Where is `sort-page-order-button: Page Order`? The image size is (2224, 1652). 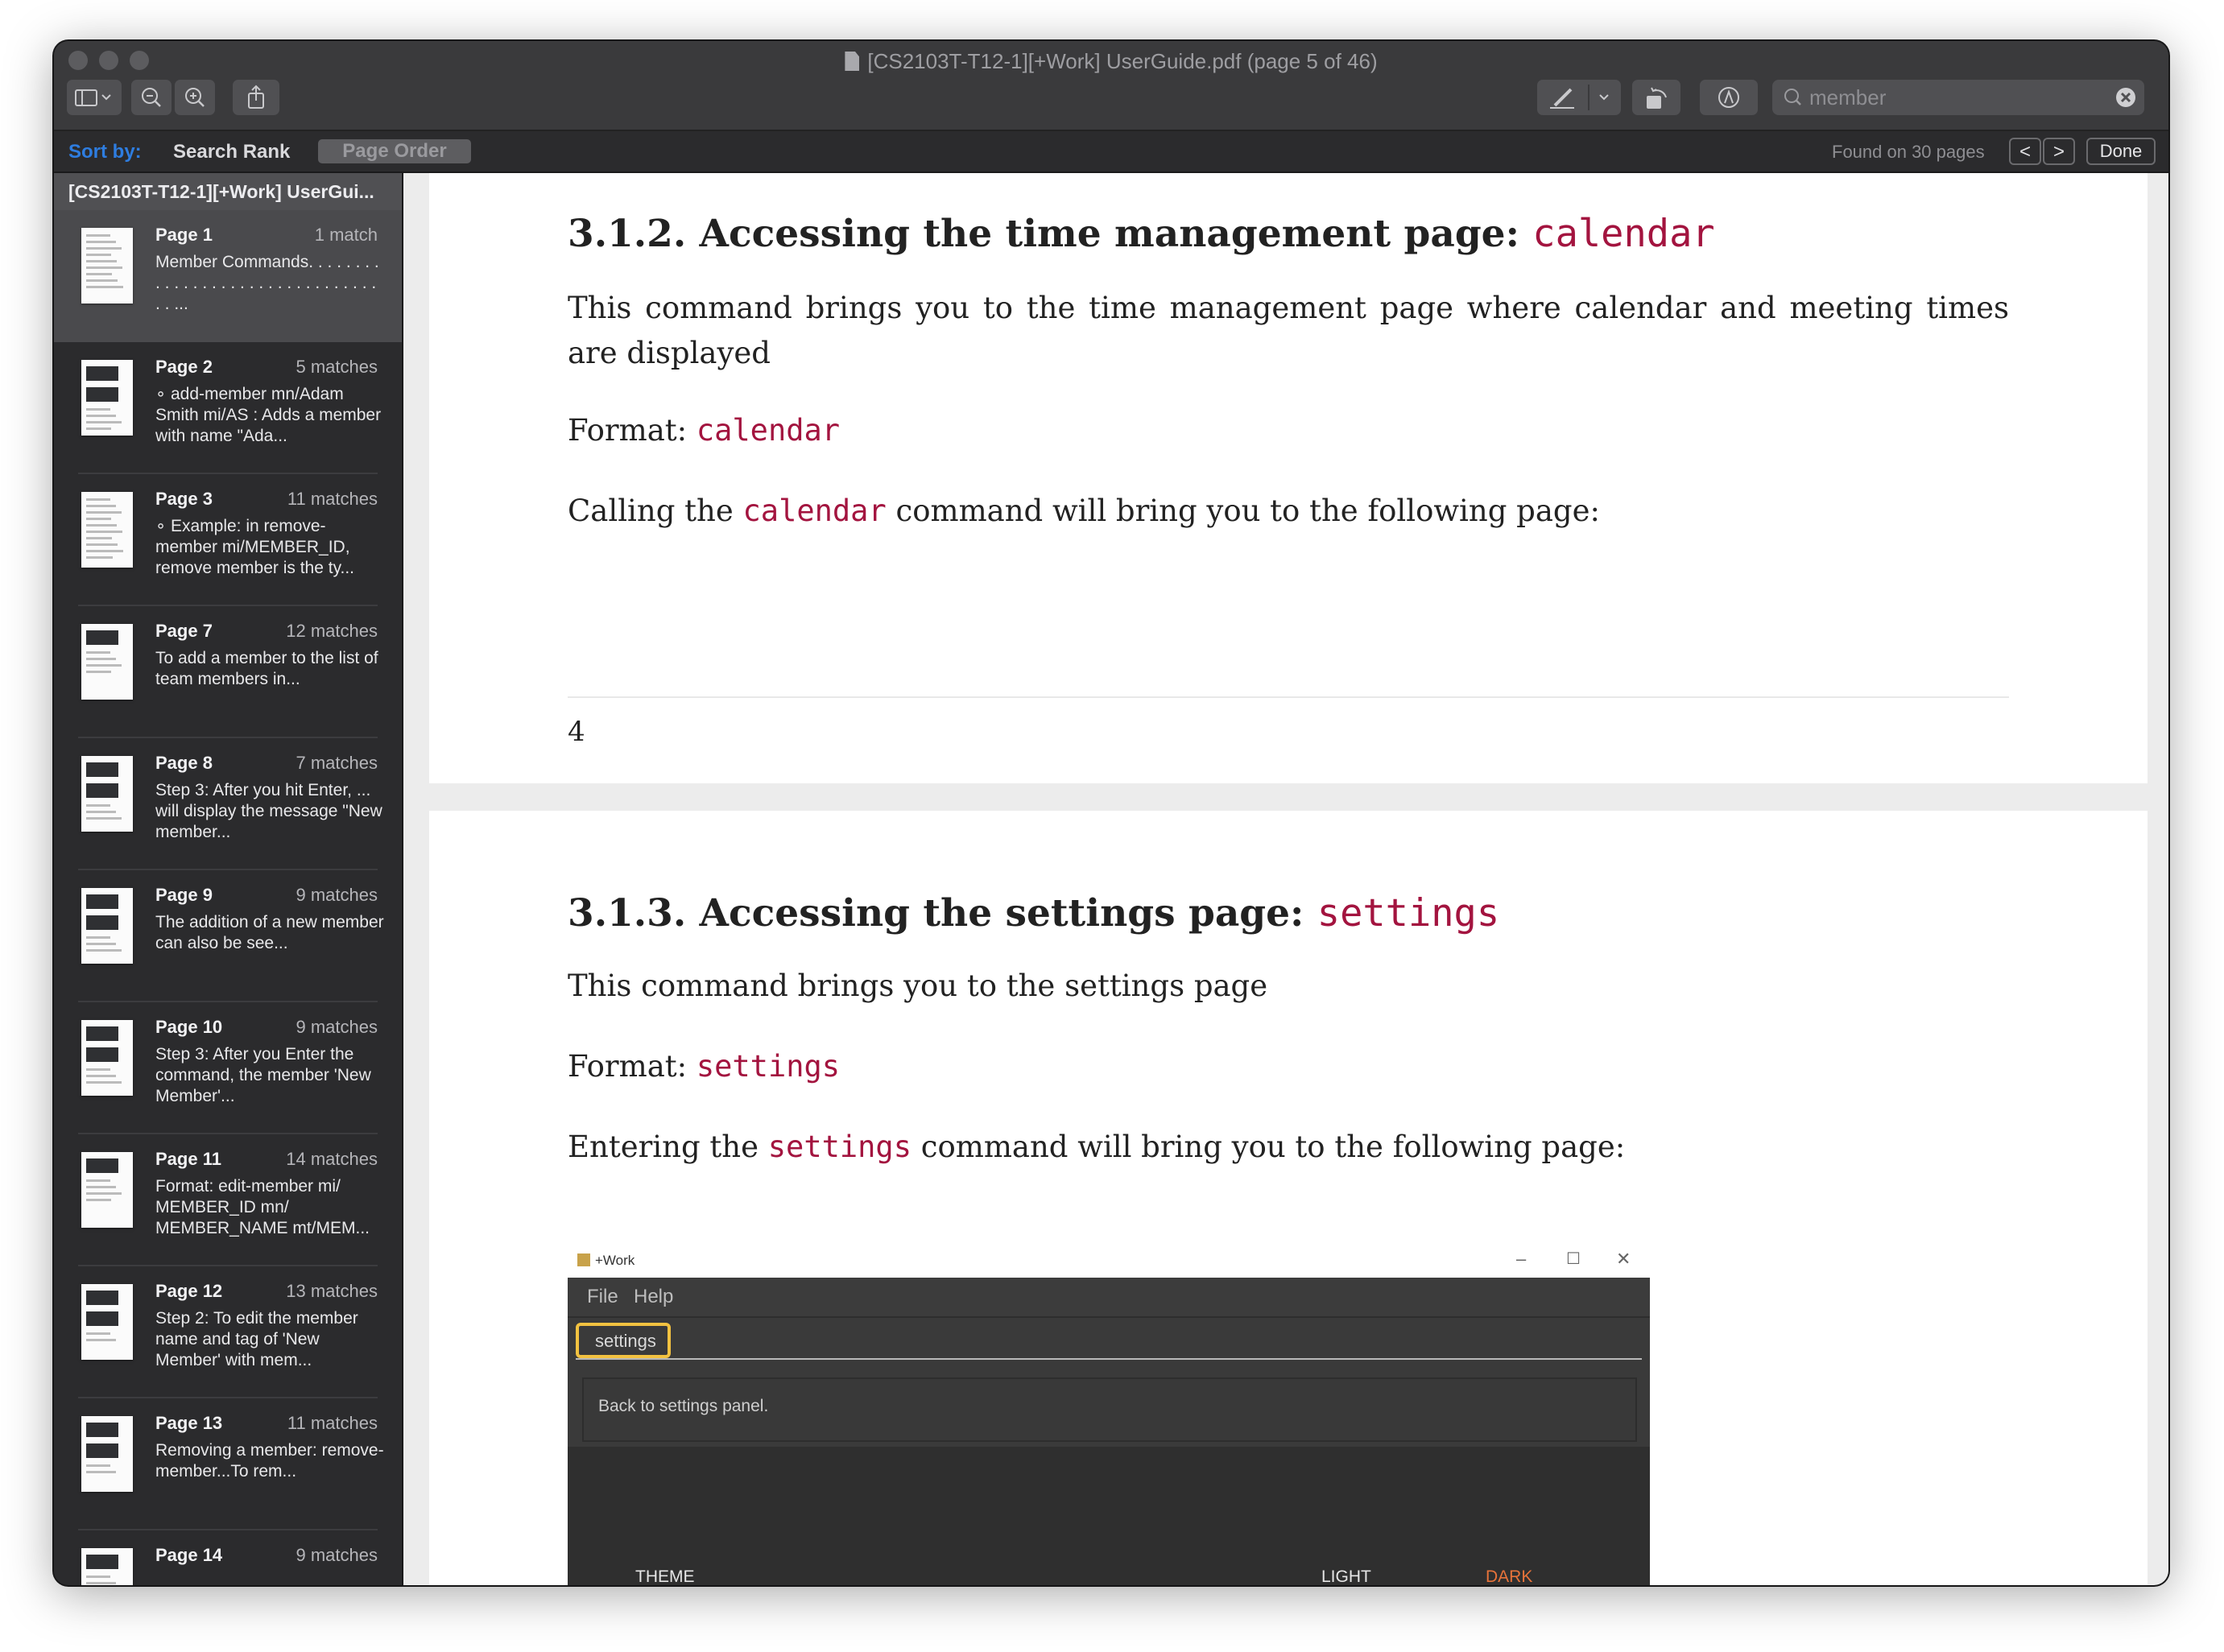 sort-page-order-button: Page Order is located at coordinates (394, 151).